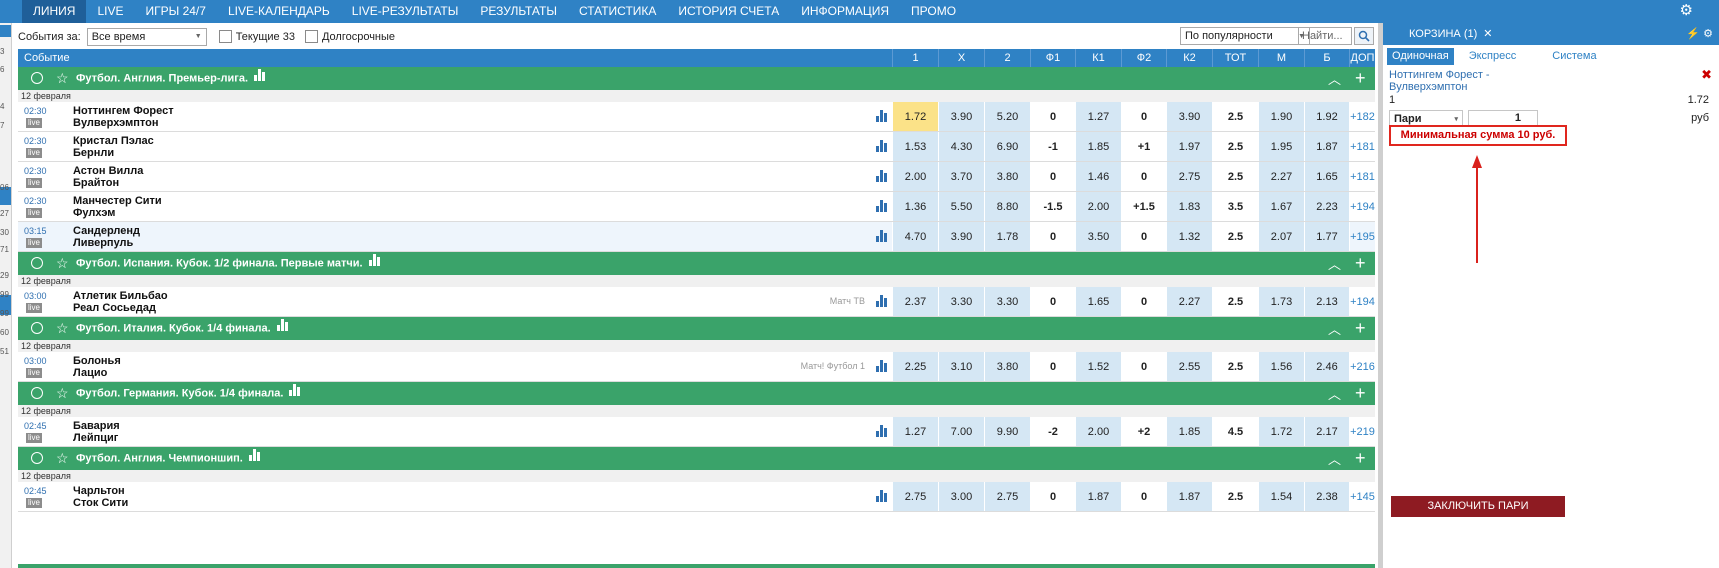 The width and height of the screenshot is (1719, 568). What do you see at coordinates (1007, 116) in the screenshot?
I see `odds-odd-2: 5.20` at bounding box center [1007, 116].